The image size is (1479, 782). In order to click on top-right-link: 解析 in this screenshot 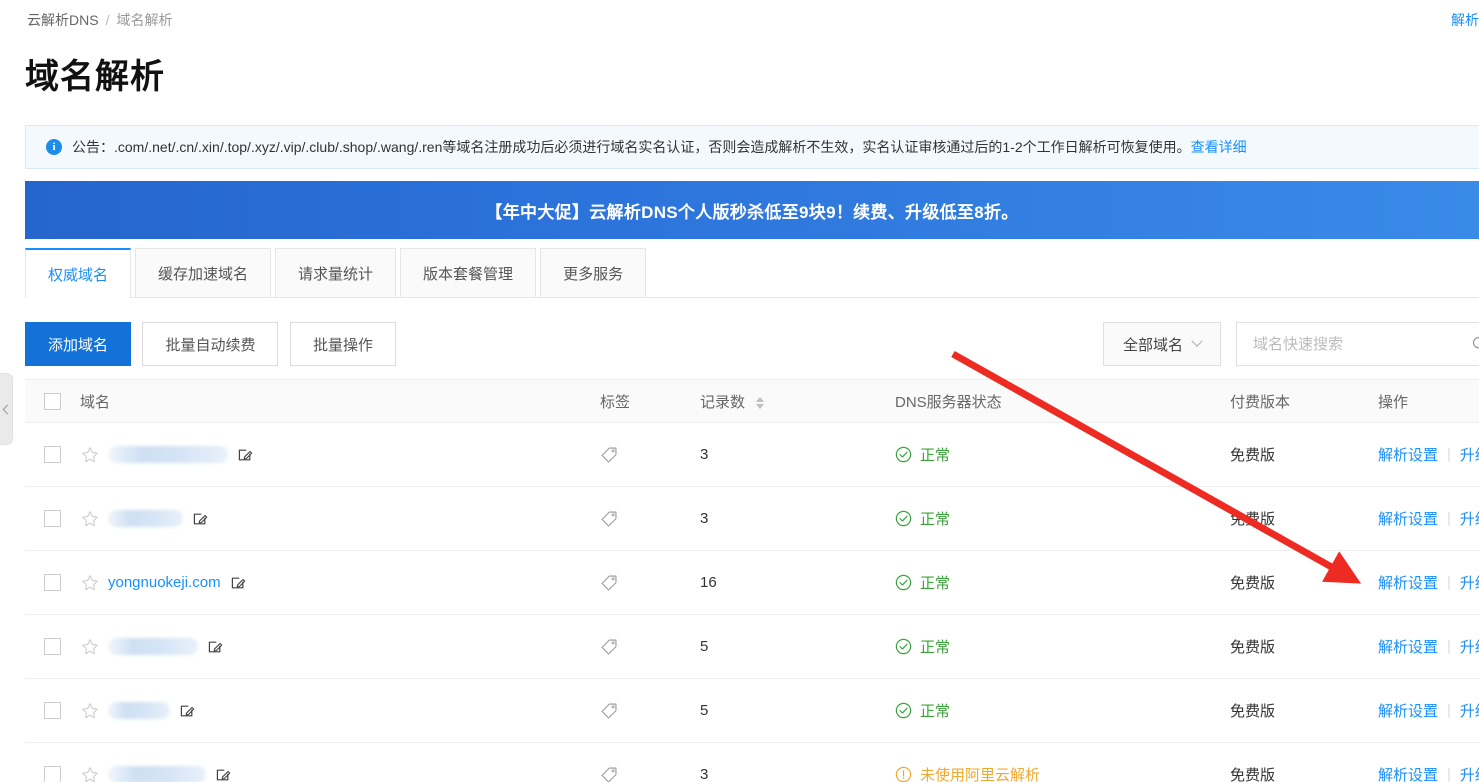, I will do `click(1465, 20)`.